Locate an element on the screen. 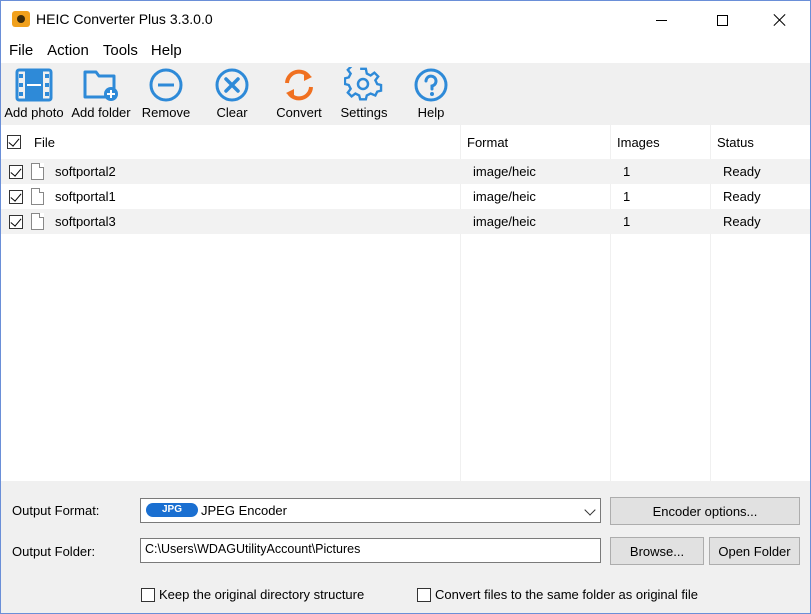  add-photo-label: Add photo is located at coordinates (34, 112).